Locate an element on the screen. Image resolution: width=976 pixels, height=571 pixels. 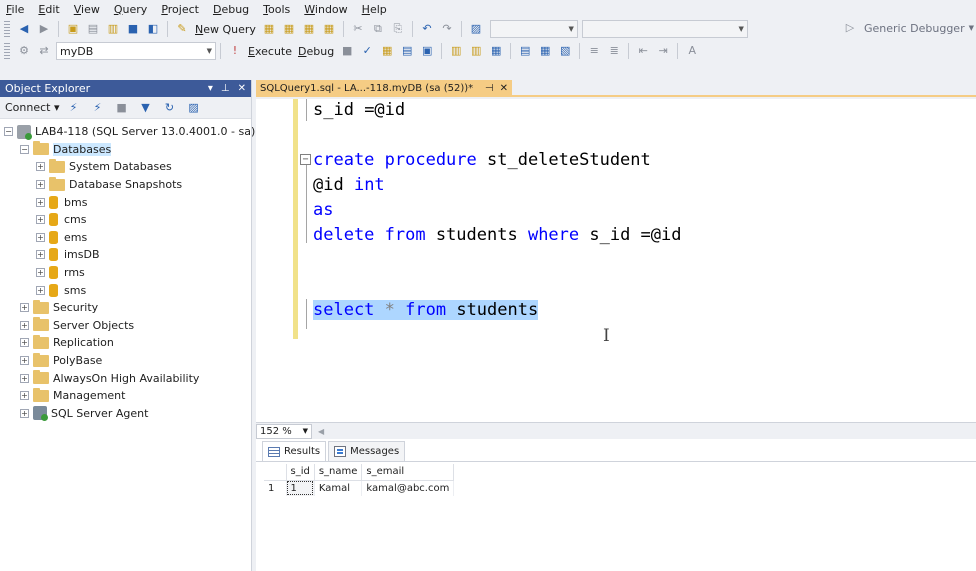
tree-node-database: + ems is located at coordinates (125, 238).